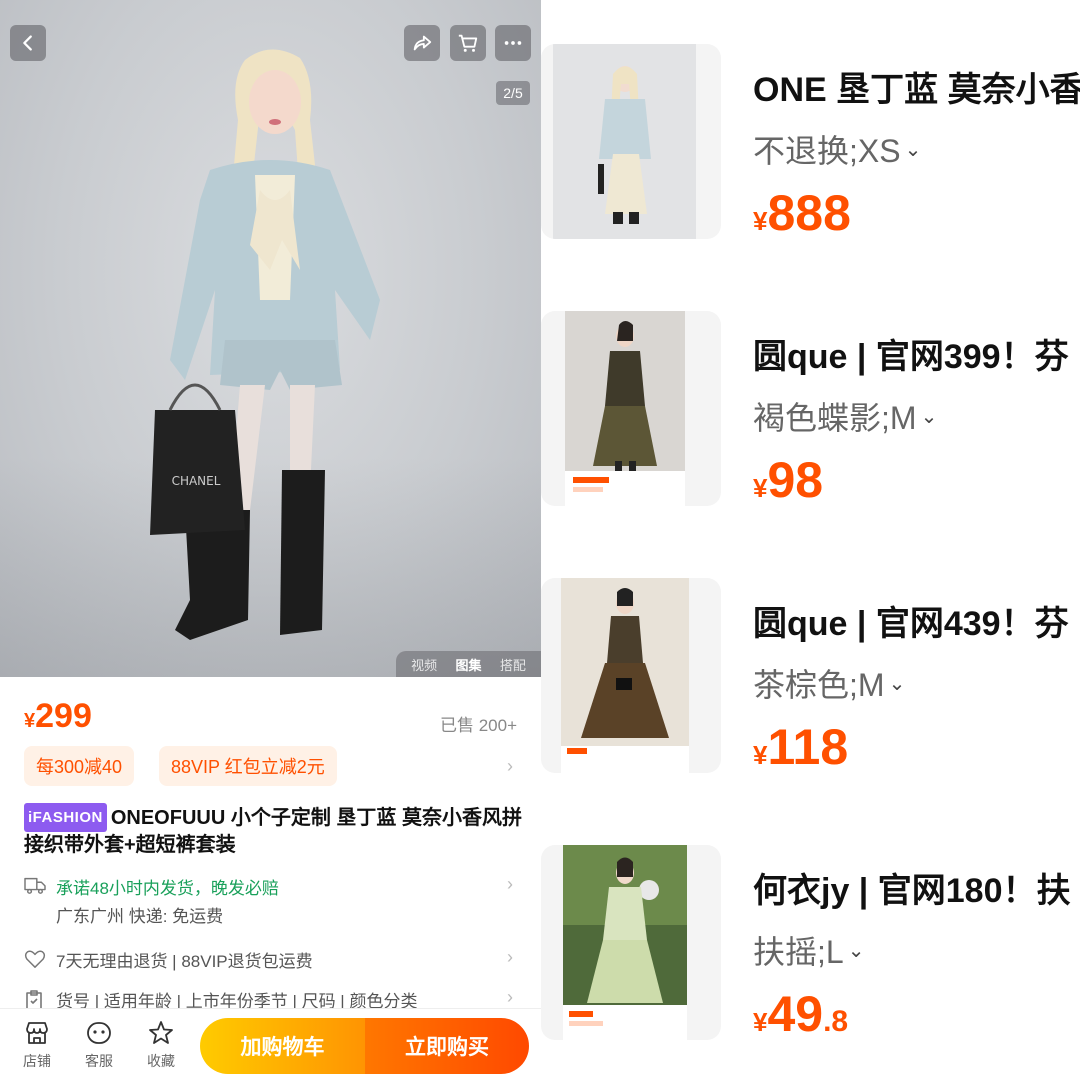 The image size is (1080, 1080). Describe the element at coordinates (161, 1032) in the screenshot. I see `star-icon` at that location.